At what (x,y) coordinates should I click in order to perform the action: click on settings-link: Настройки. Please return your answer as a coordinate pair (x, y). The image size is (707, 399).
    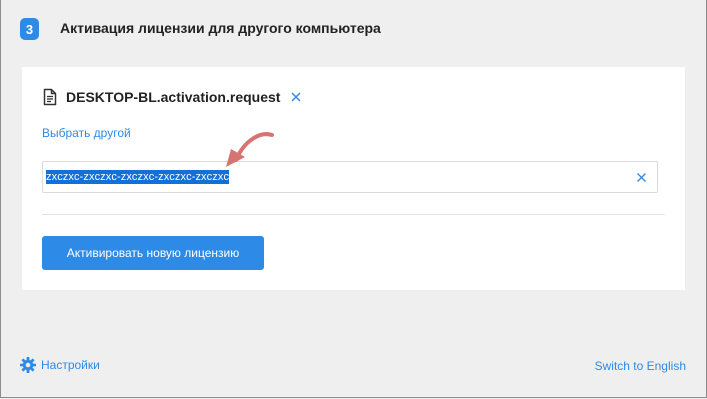
    Looking at the image, I should click on (60, 365).